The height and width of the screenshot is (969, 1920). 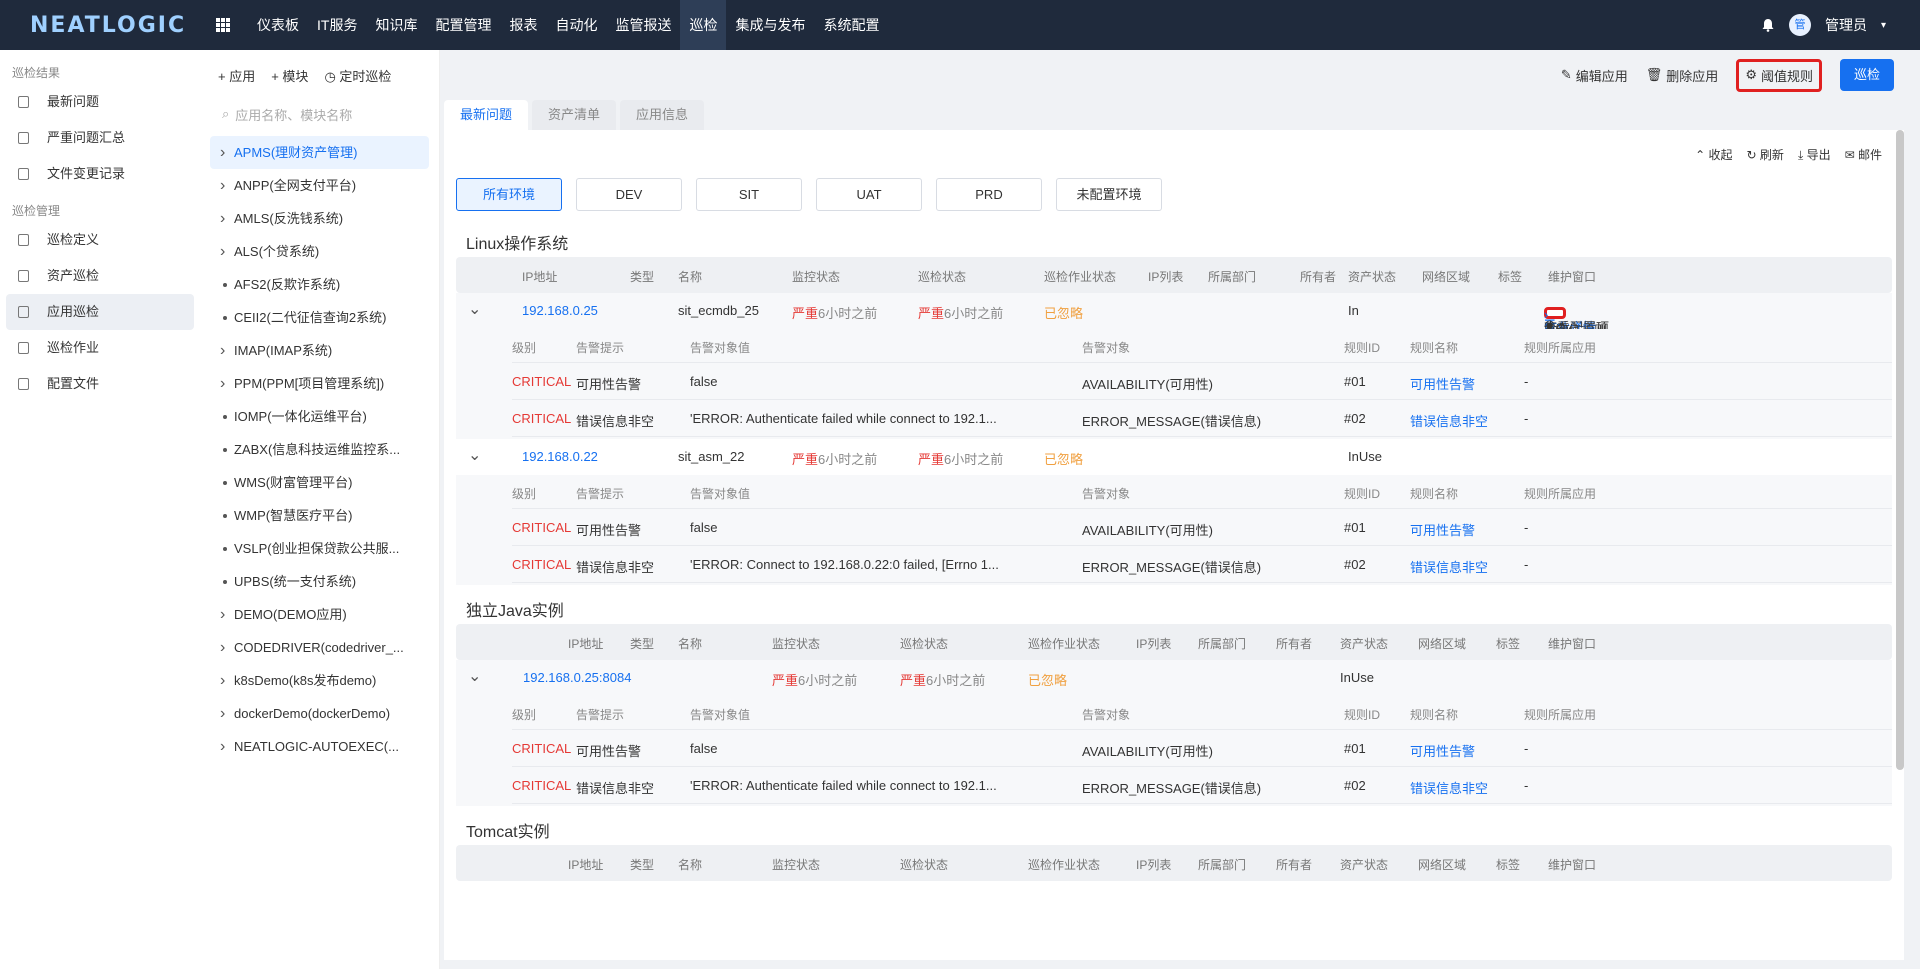 I want to click on chevron-down-icon: ▾, so click(x=1883, y=25).